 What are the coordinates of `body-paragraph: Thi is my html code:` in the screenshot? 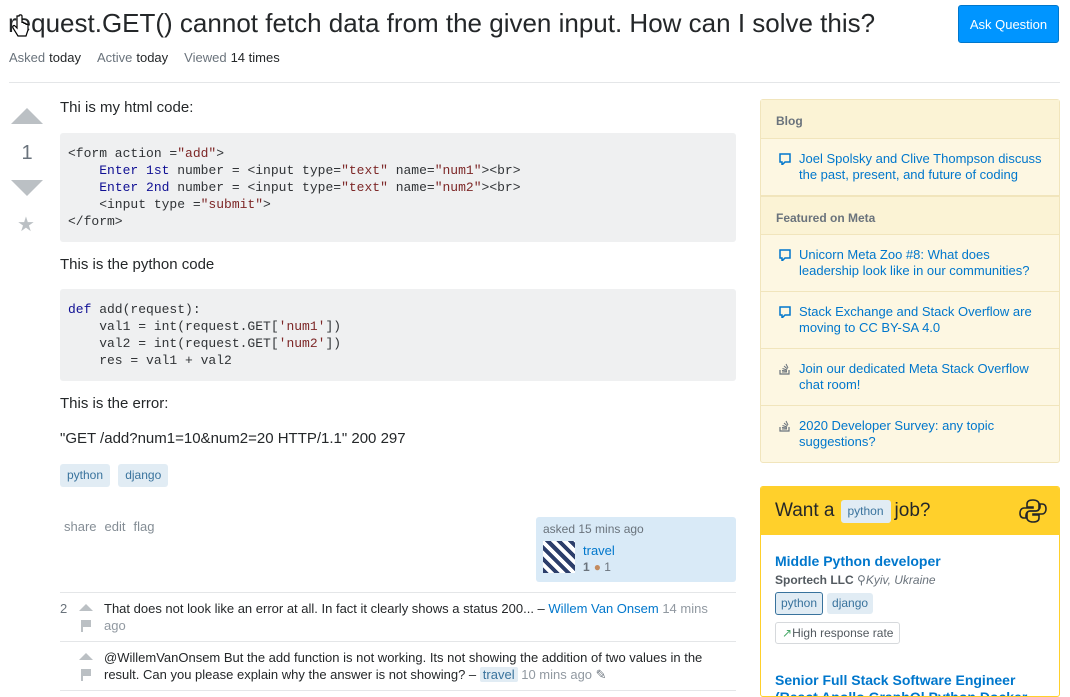 It's located at (127, 107).